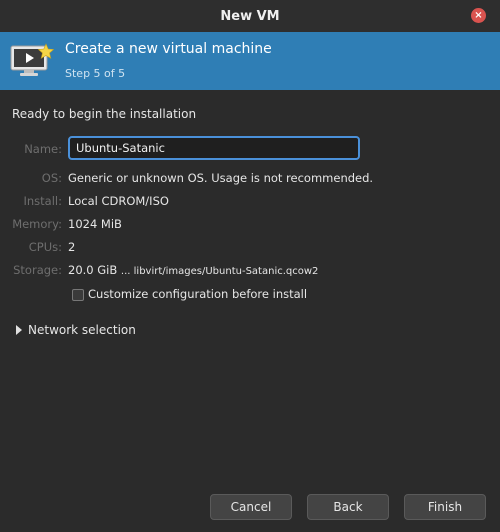 The height and width of the screenshot is (532, 500). What do you see at coordinates (250, 61) in the screenshot?
I see `wizard-header: Create a new virtual machine Step 5 of 5` at bounding box center [250, 61].